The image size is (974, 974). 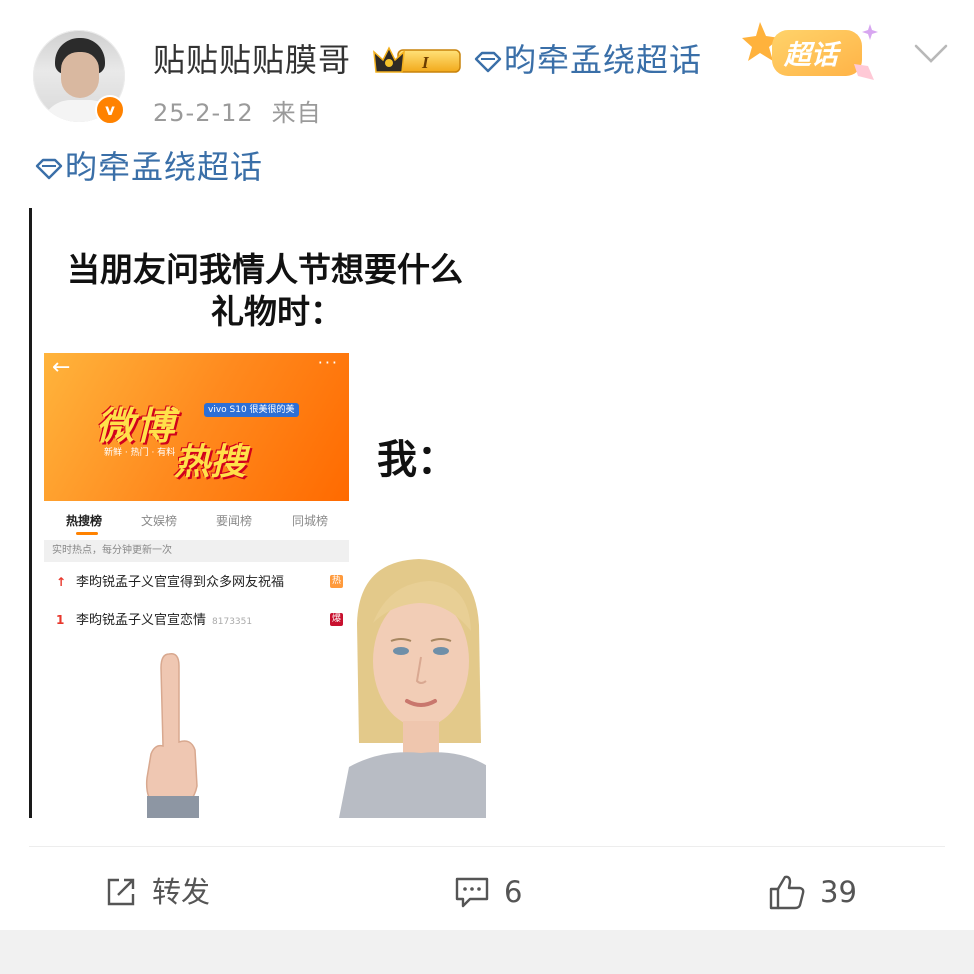 What do you see at coordinates (140, 453) in the screenshot?
I see `banner-subtitle: 新鲜 · 热门 · 有料` at bounding box center [140, 453].